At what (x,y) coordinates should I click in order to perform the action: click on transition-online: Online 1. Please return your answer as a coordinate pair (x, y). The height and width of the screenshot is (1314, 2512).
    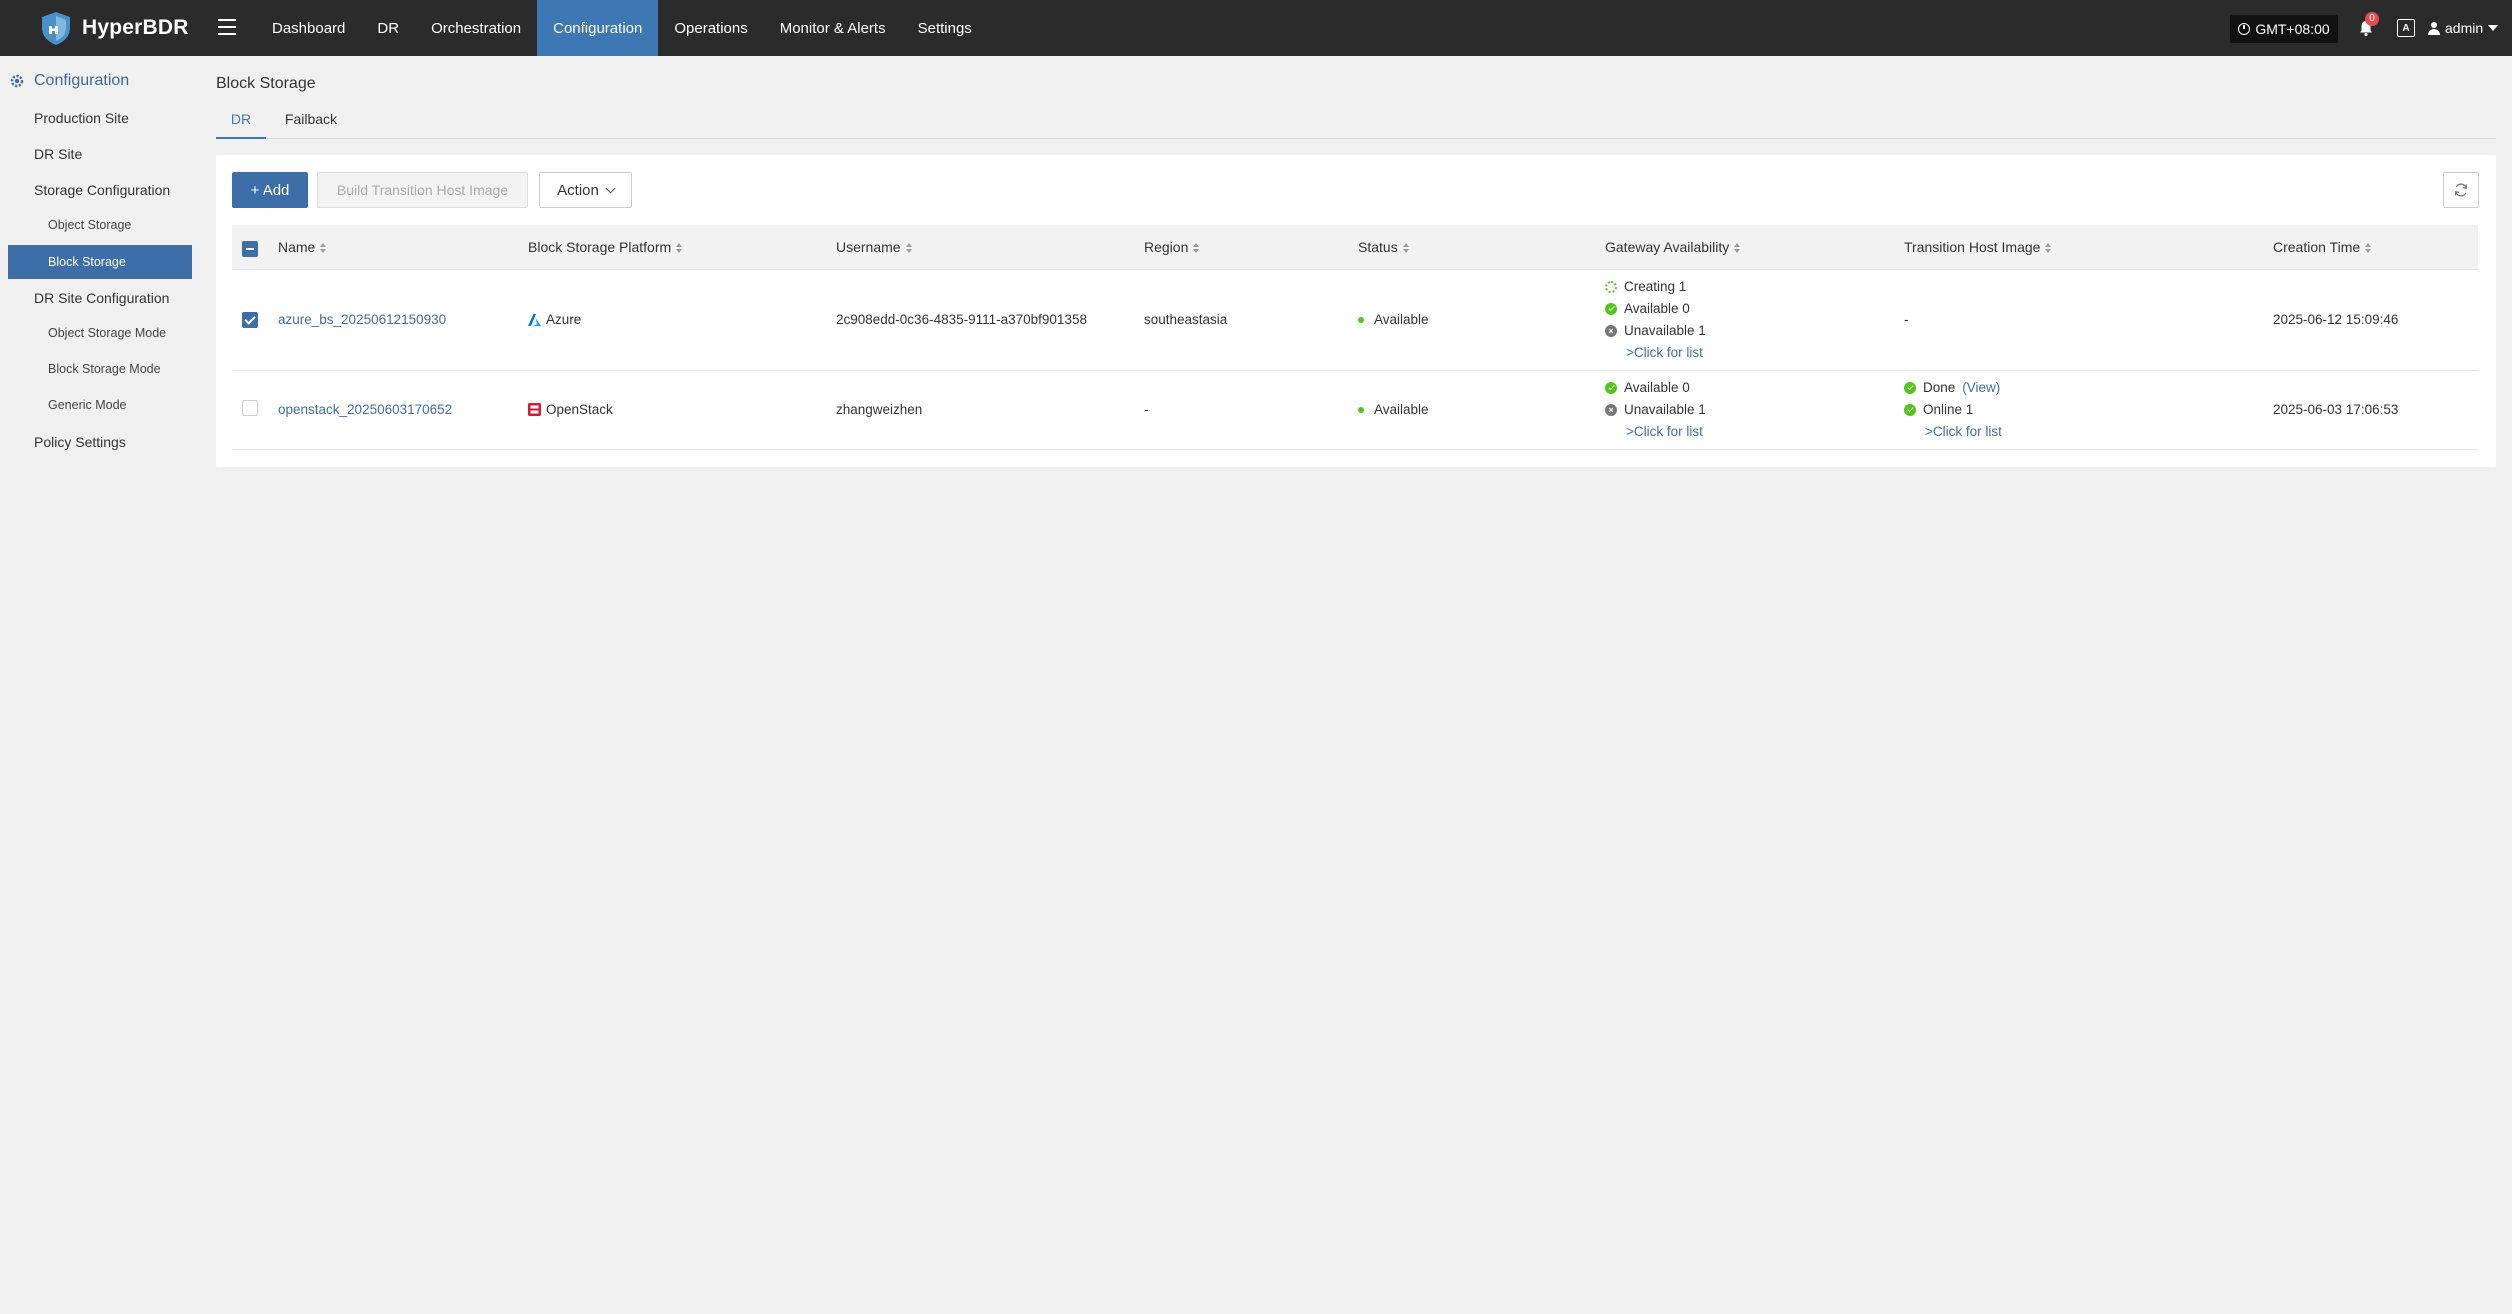
    Looking at the image, I should click on (1948, 409).